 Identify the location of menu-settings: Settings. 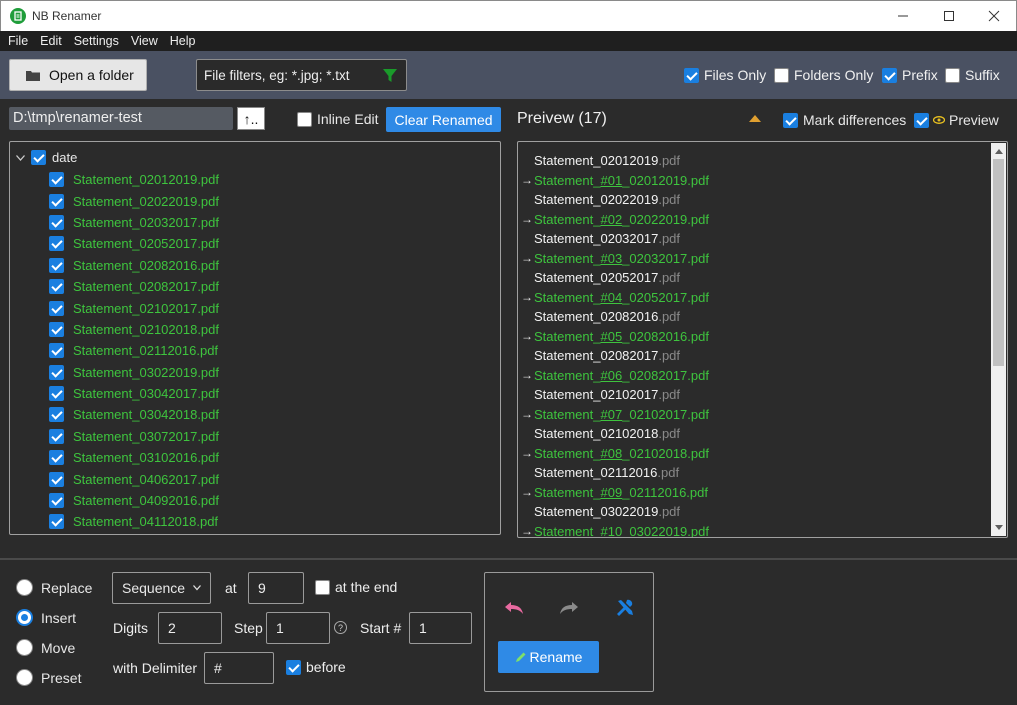
(96, 41).